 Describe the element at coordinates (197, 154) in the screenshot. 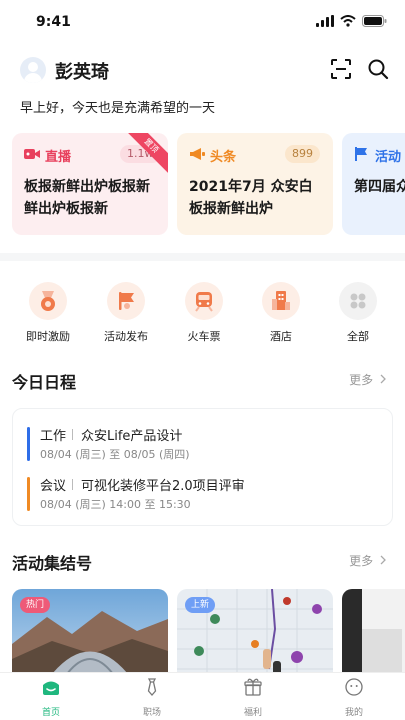

I see `megaphone-icon` at that location.